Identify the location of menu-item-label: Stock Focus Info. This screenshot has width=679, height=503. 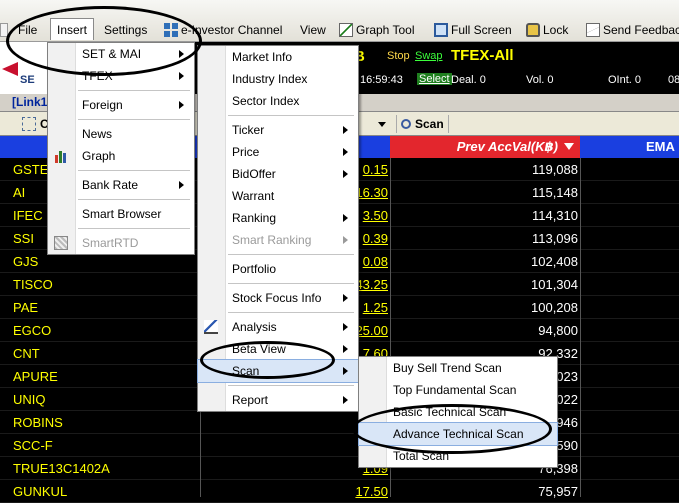
(277, 298).